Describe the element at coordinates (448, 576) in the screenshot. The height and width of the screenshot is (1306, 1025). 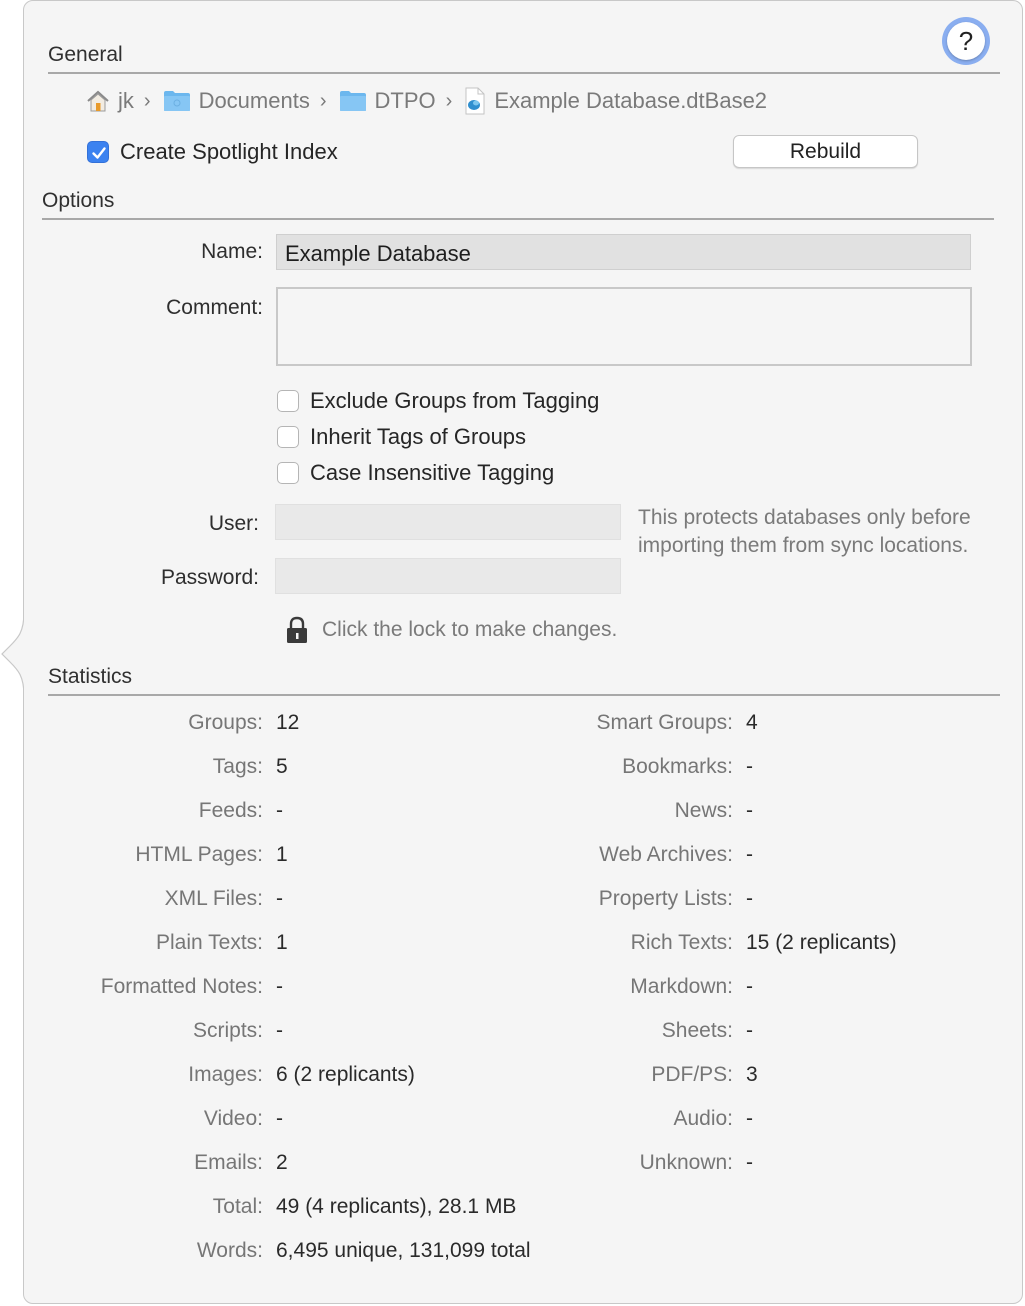
I see `password-input` at that location.